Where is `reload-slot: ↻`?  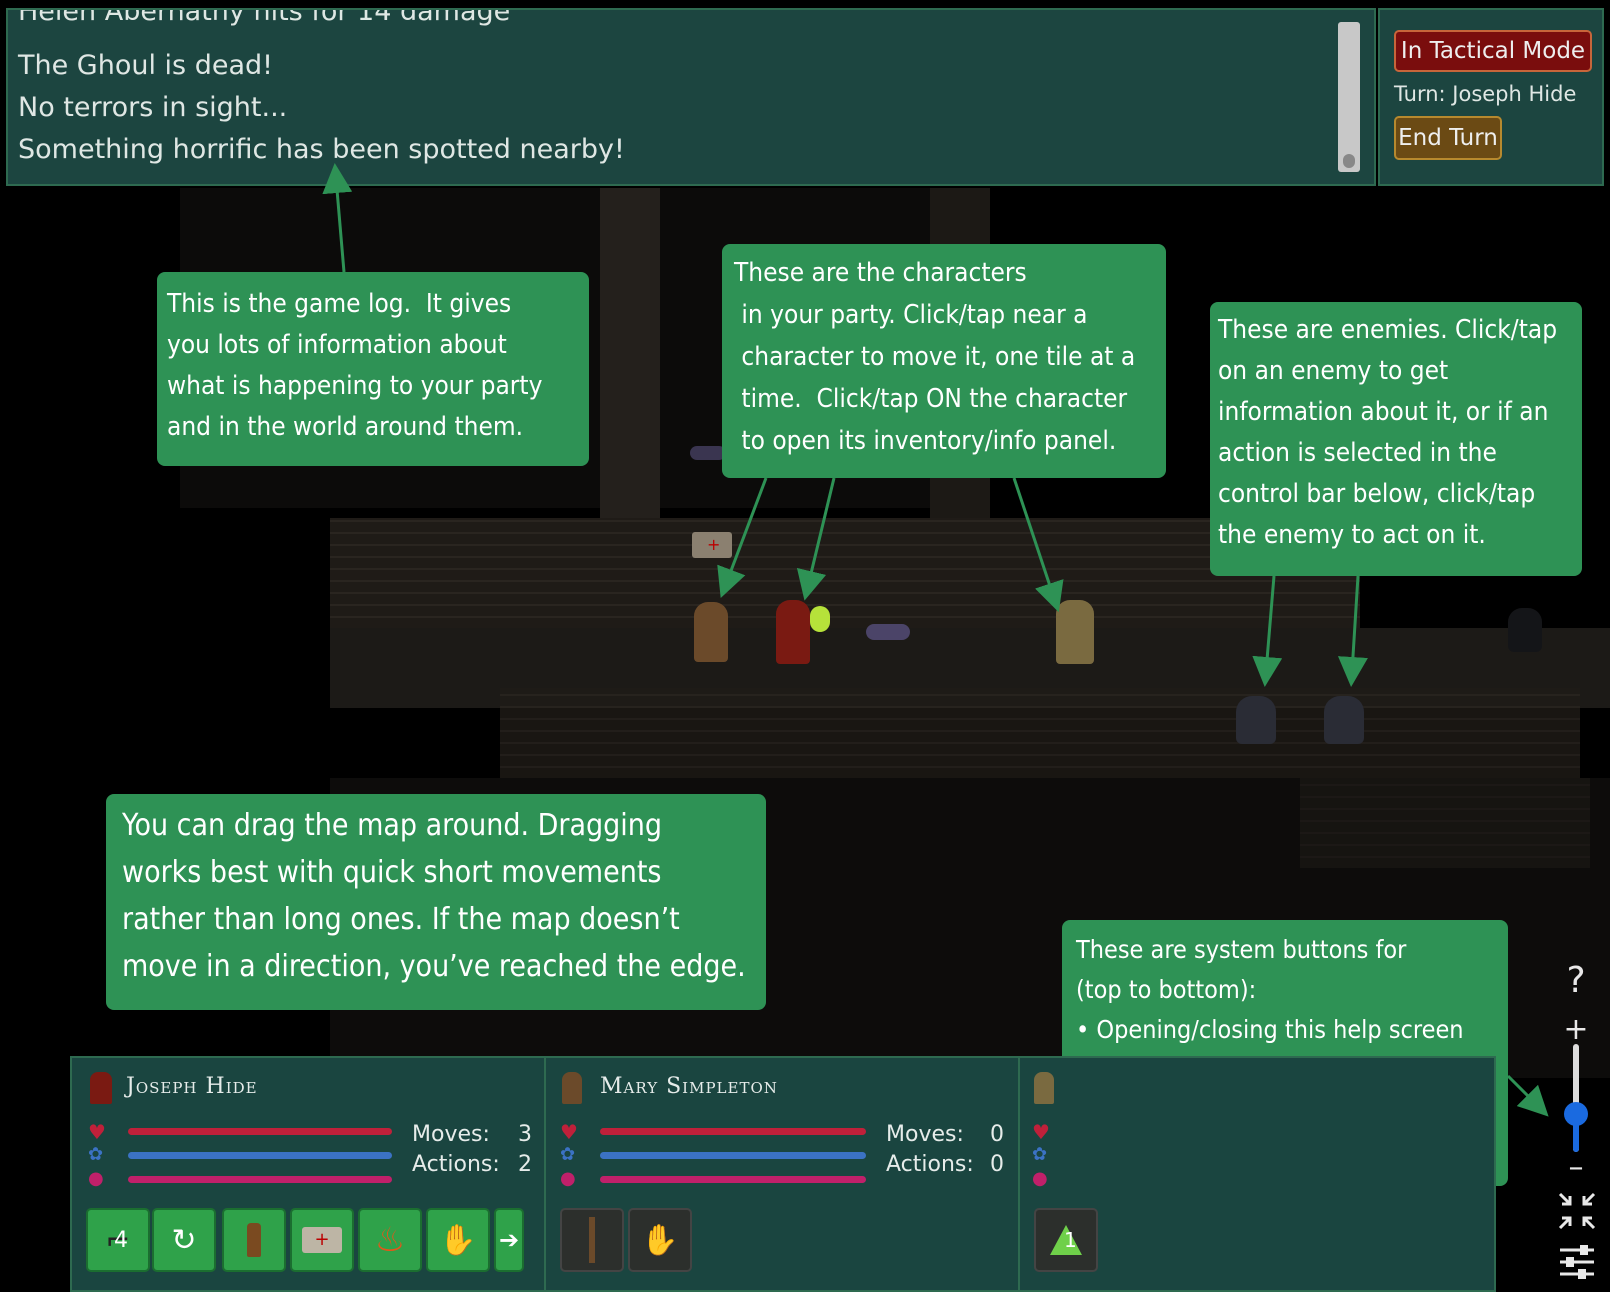 reload-slot: ↻ is located at coordinates (184, 1240).